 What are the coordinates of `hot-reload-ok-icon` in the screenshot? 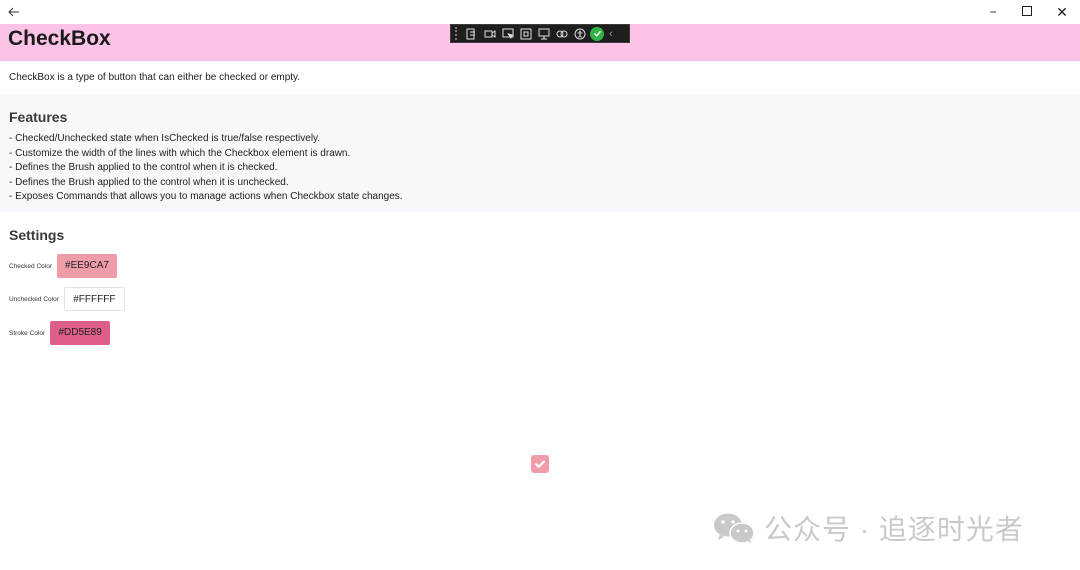 It's located at (597, 33).